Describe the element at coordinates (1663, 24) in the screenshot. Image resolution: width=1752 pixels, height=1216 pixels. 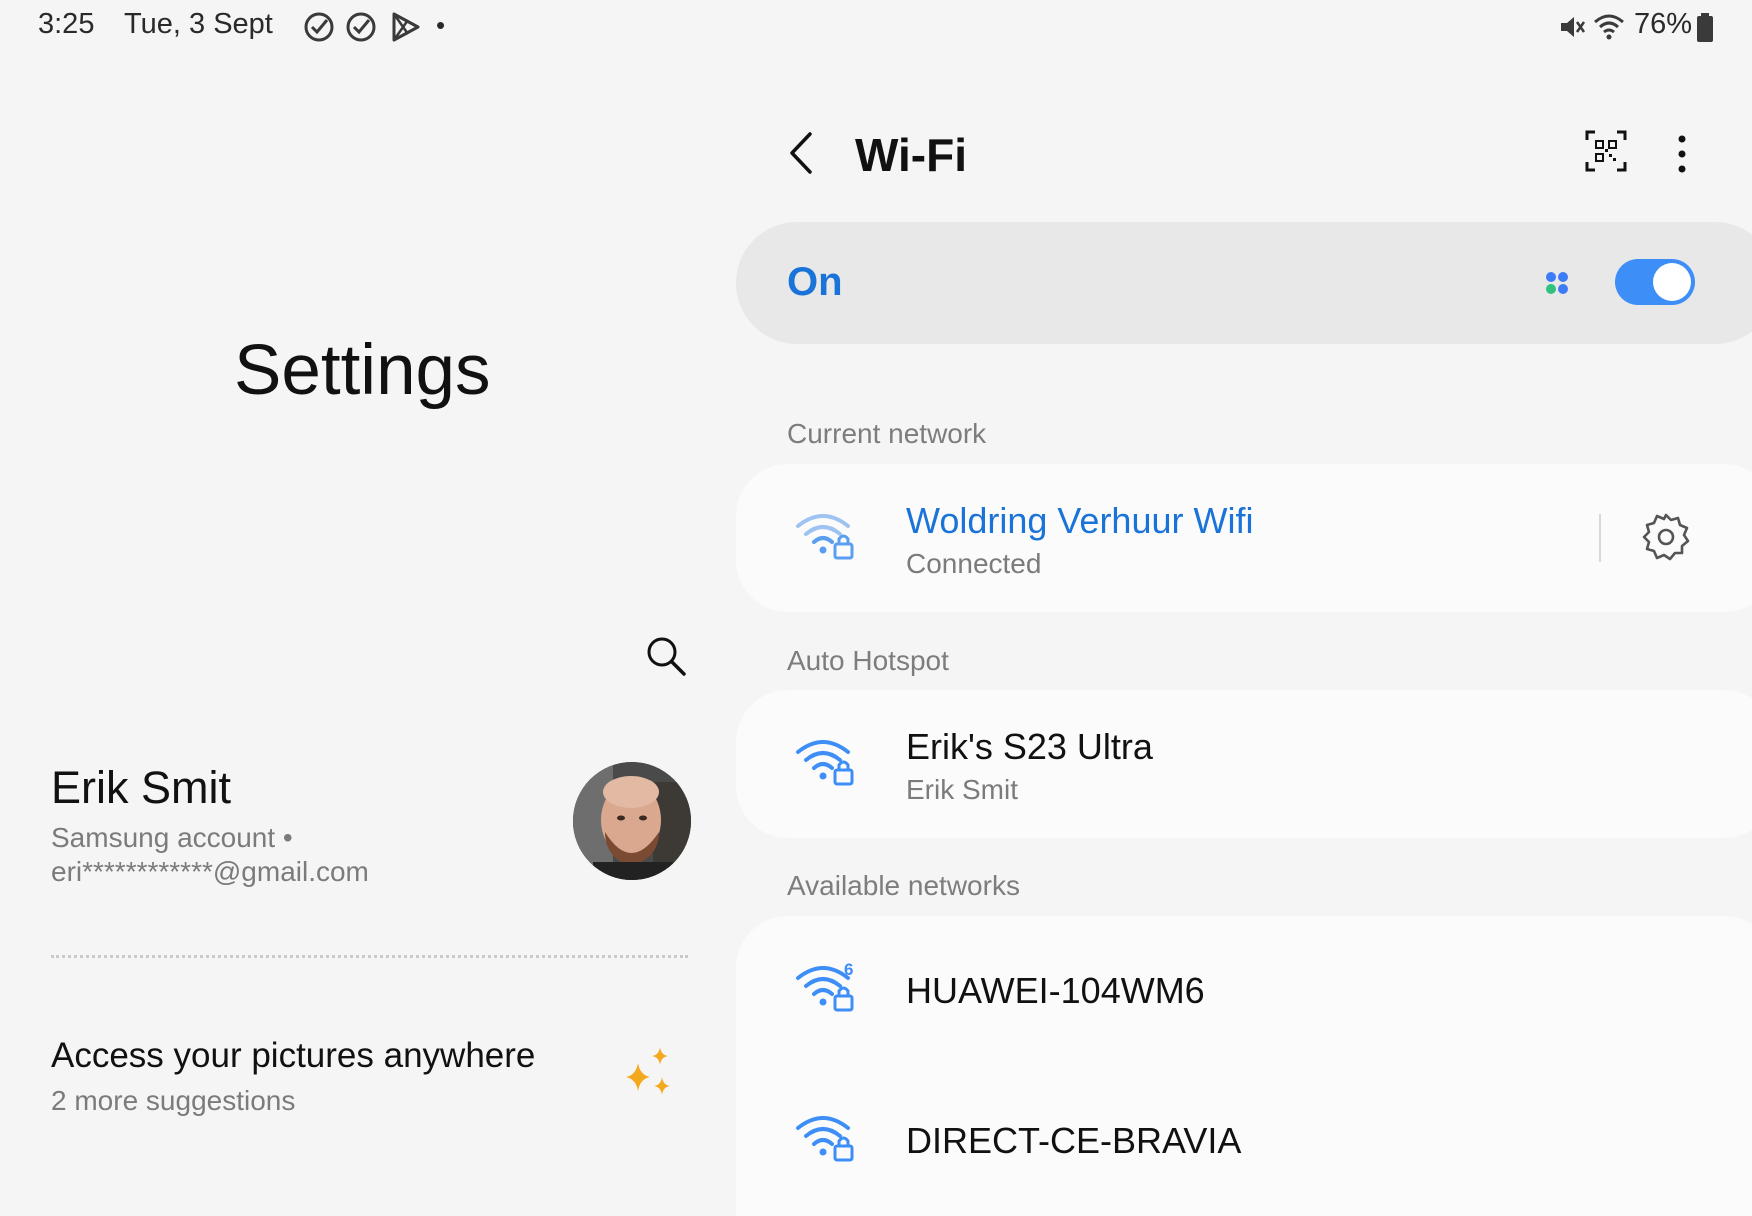
I see `battery-percent: 76%` at that location.